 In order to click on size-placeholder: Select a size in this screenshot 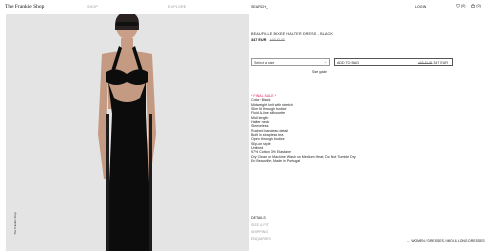, I will do `click(264, 62)`.